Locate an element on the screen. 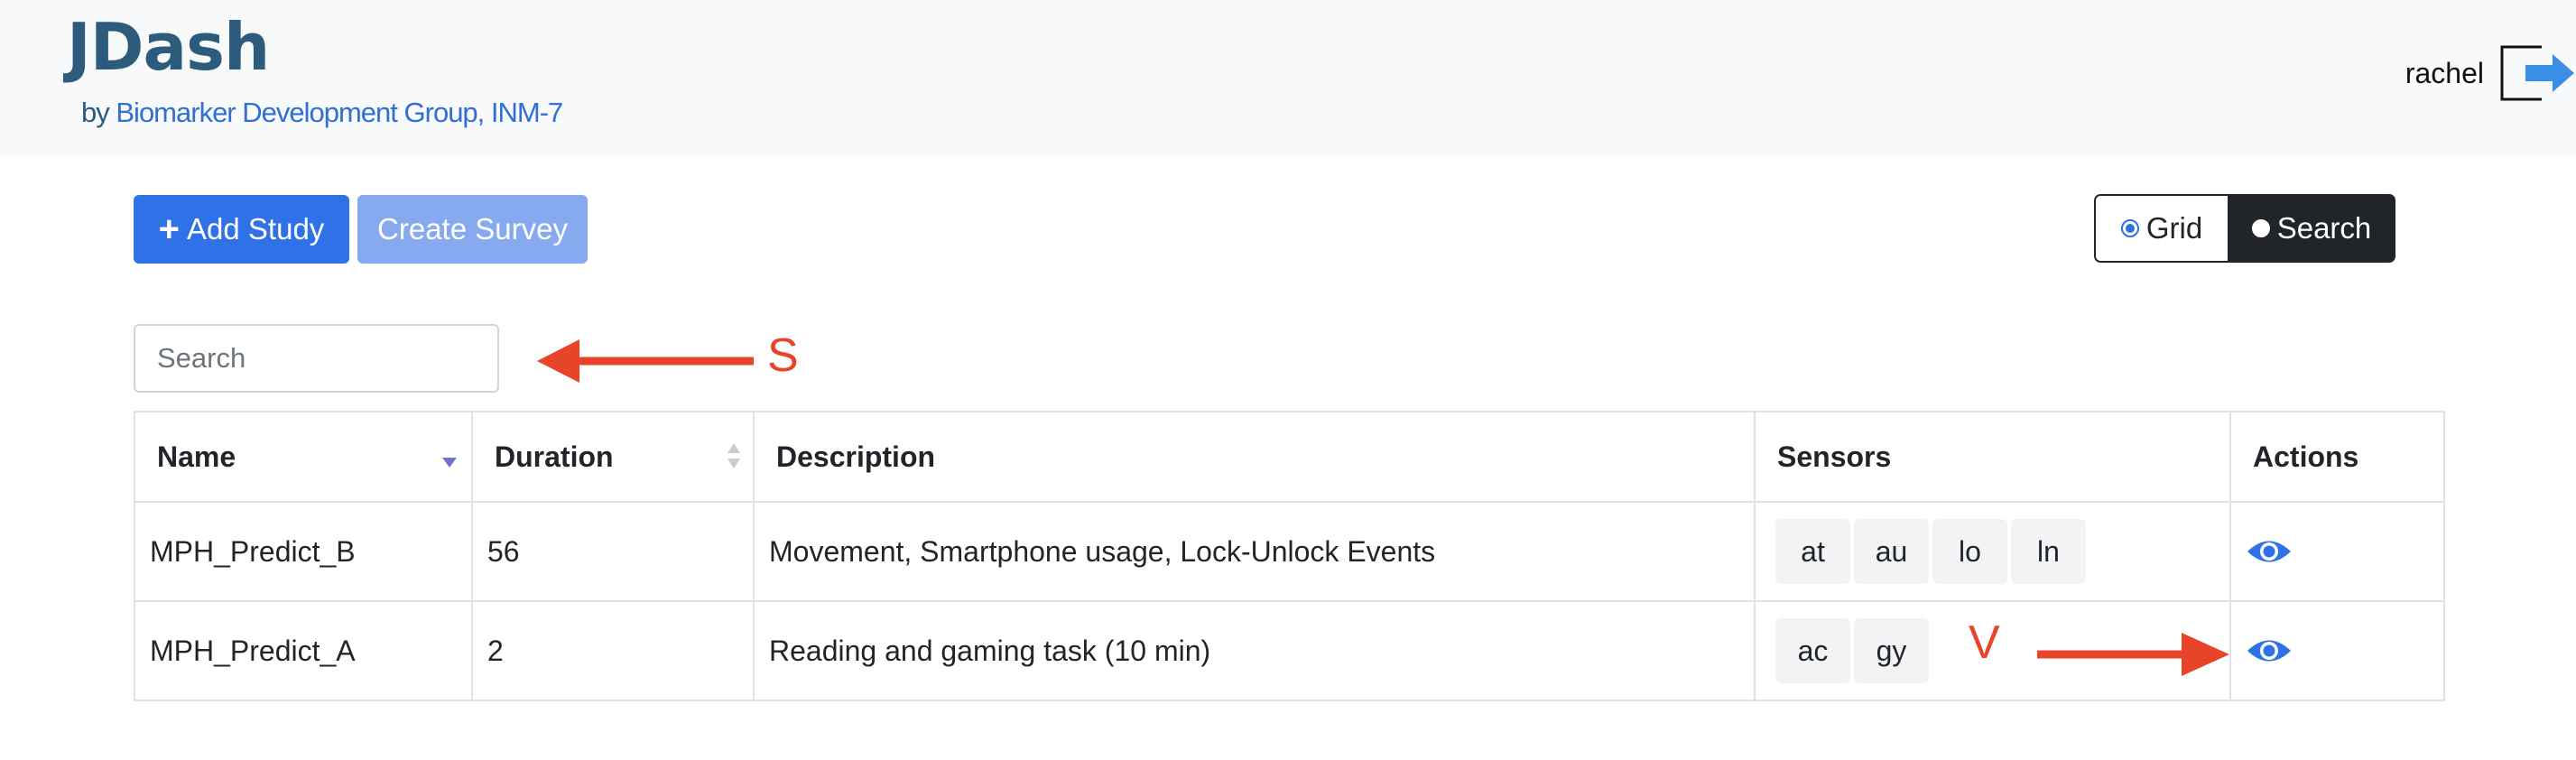  add-study-button: + Add Study is located at coordinates (241, 229).